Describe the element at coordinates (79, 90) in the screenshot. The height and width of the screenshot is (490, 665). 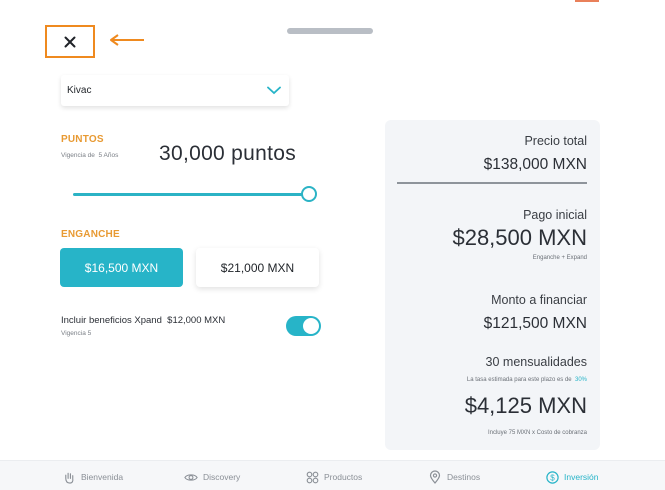
I see `select-value: Kivac` at that location.